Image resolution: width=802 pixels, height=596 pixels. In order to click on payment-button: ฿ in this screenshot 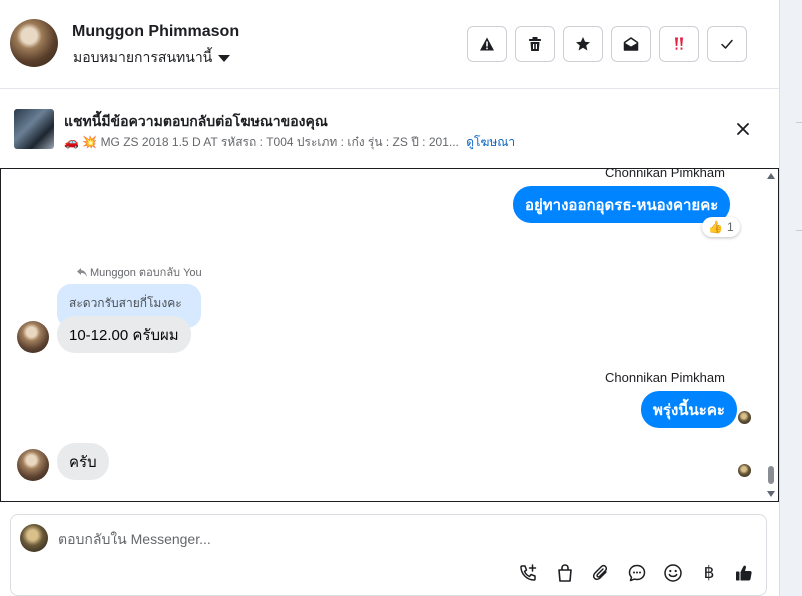, I will do `click(709, 573)`.